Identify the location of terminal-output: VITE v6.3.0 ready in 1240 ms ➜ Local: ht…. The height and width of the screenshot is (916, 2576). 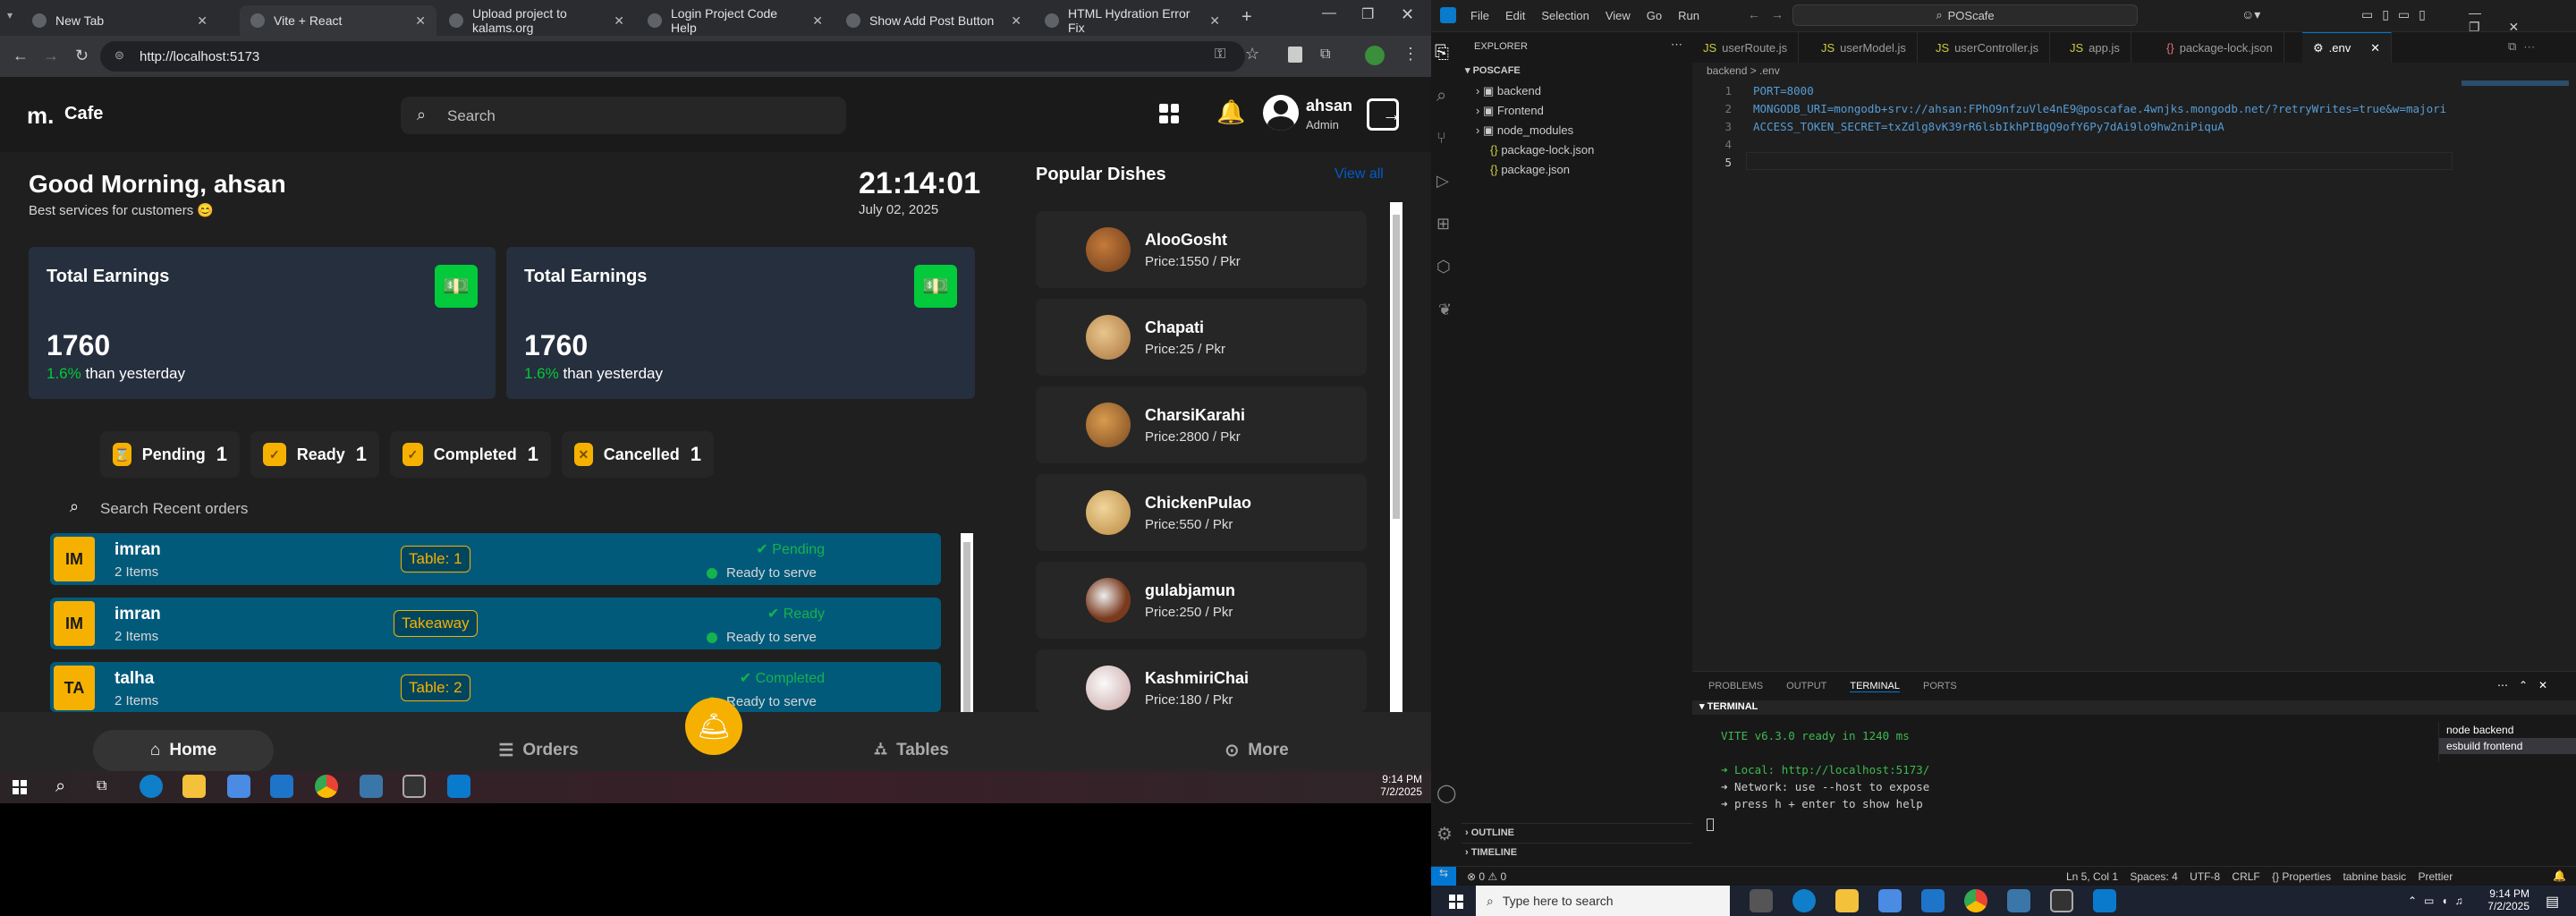
(1825, 771).